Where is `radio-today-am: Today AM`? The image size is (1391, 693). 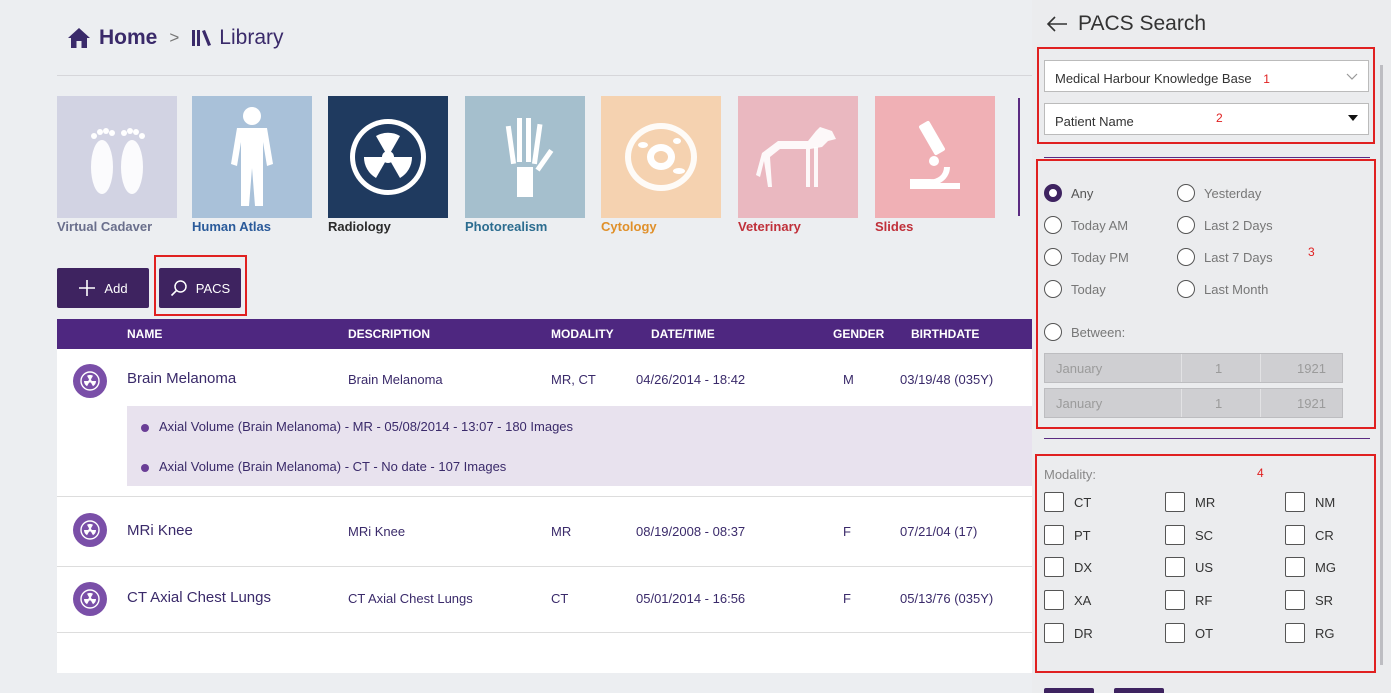 radio-today-am: Today AM is located at coordinates (1086, 225).